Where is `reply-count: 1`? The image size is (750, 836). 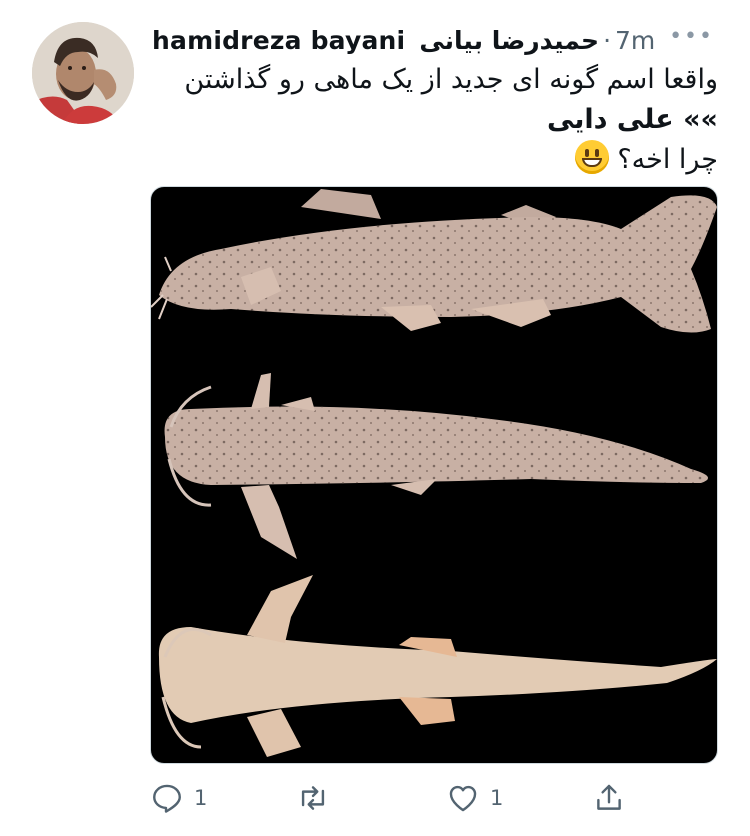 reply-count: 1 is located at coordinates (201, 798).